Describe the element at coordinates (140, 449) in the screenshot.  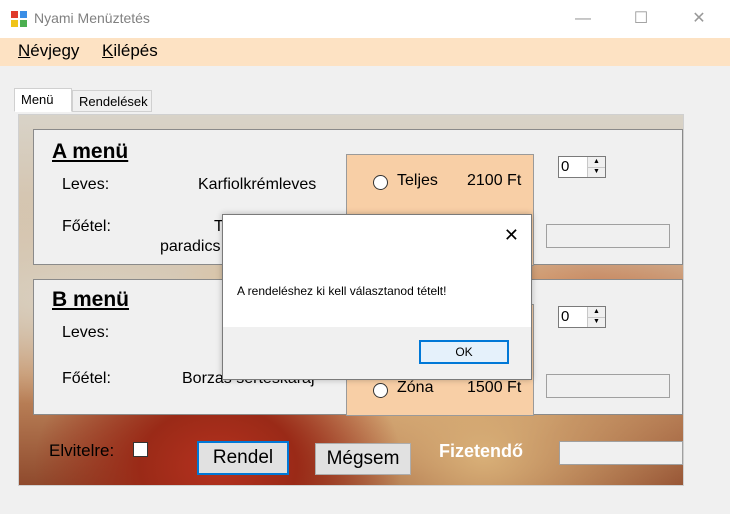
I see `takeaway-checkbox` at that location.